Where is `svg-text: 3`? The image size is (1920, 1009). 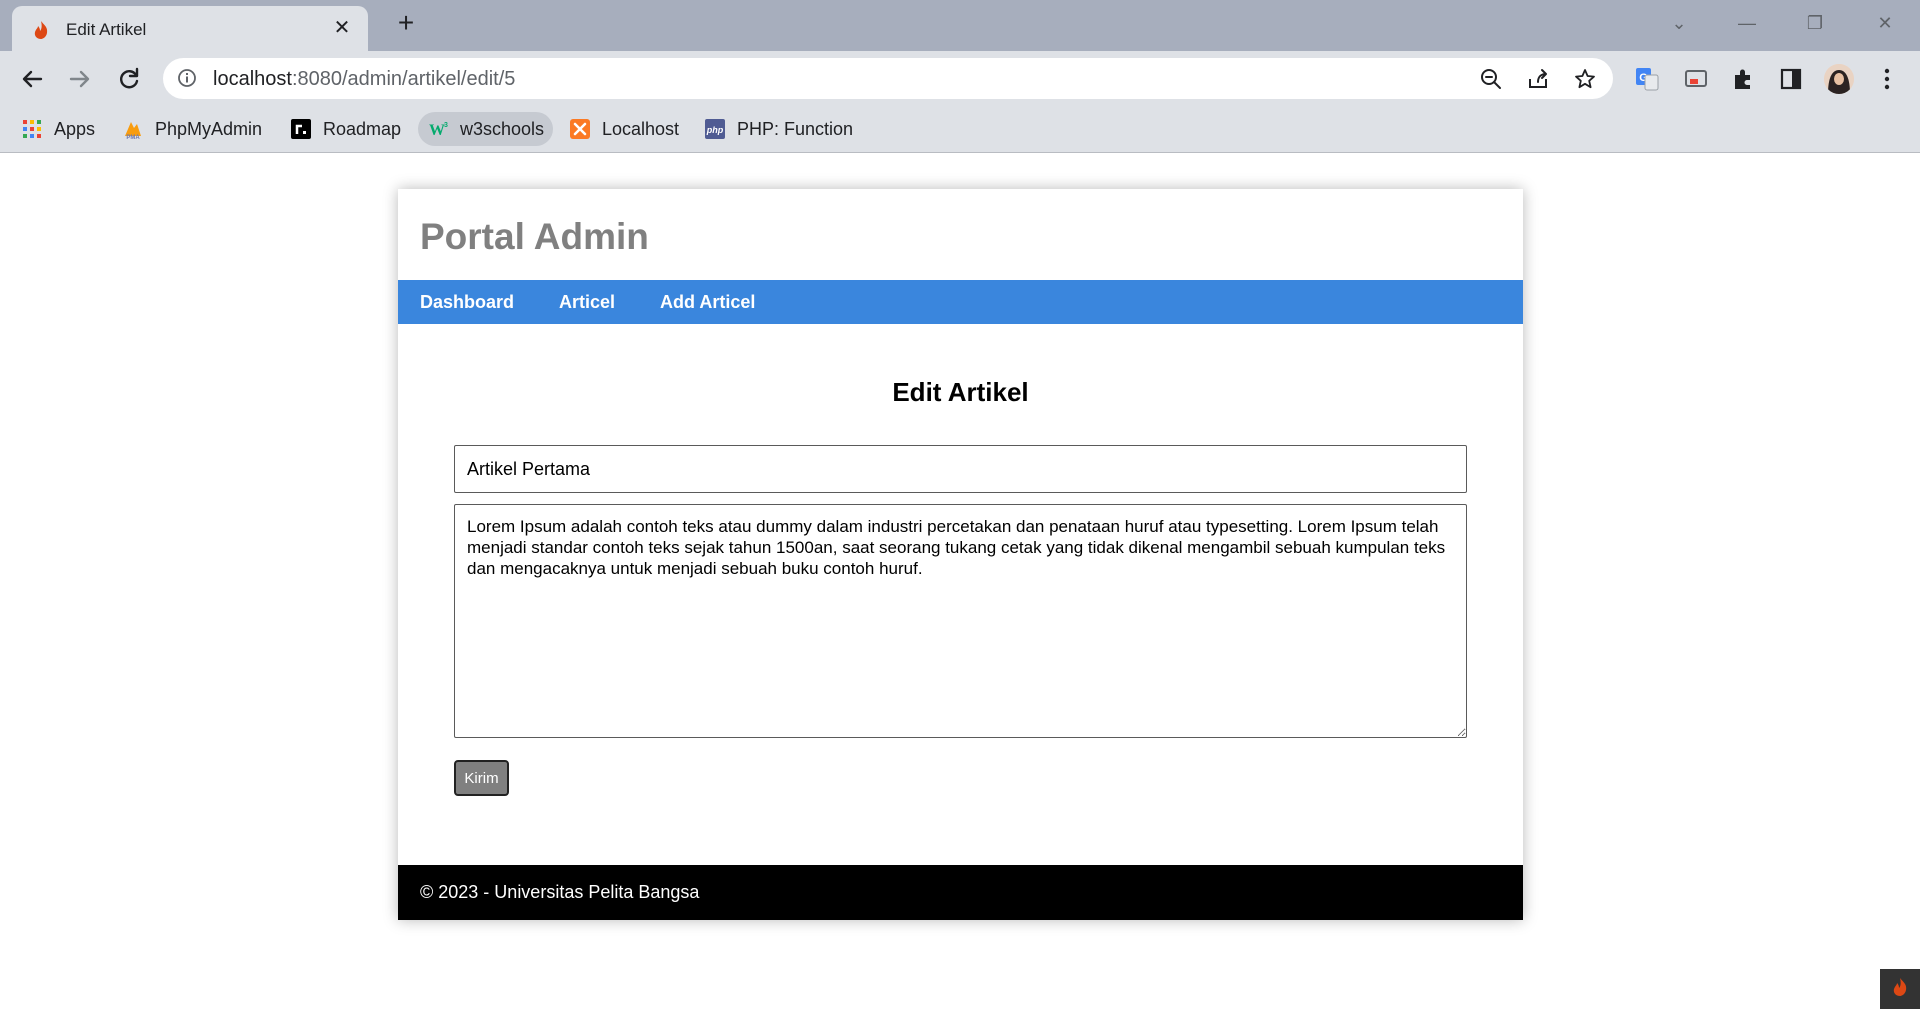
svg-text: 3 is located at coordinates (446, 125).